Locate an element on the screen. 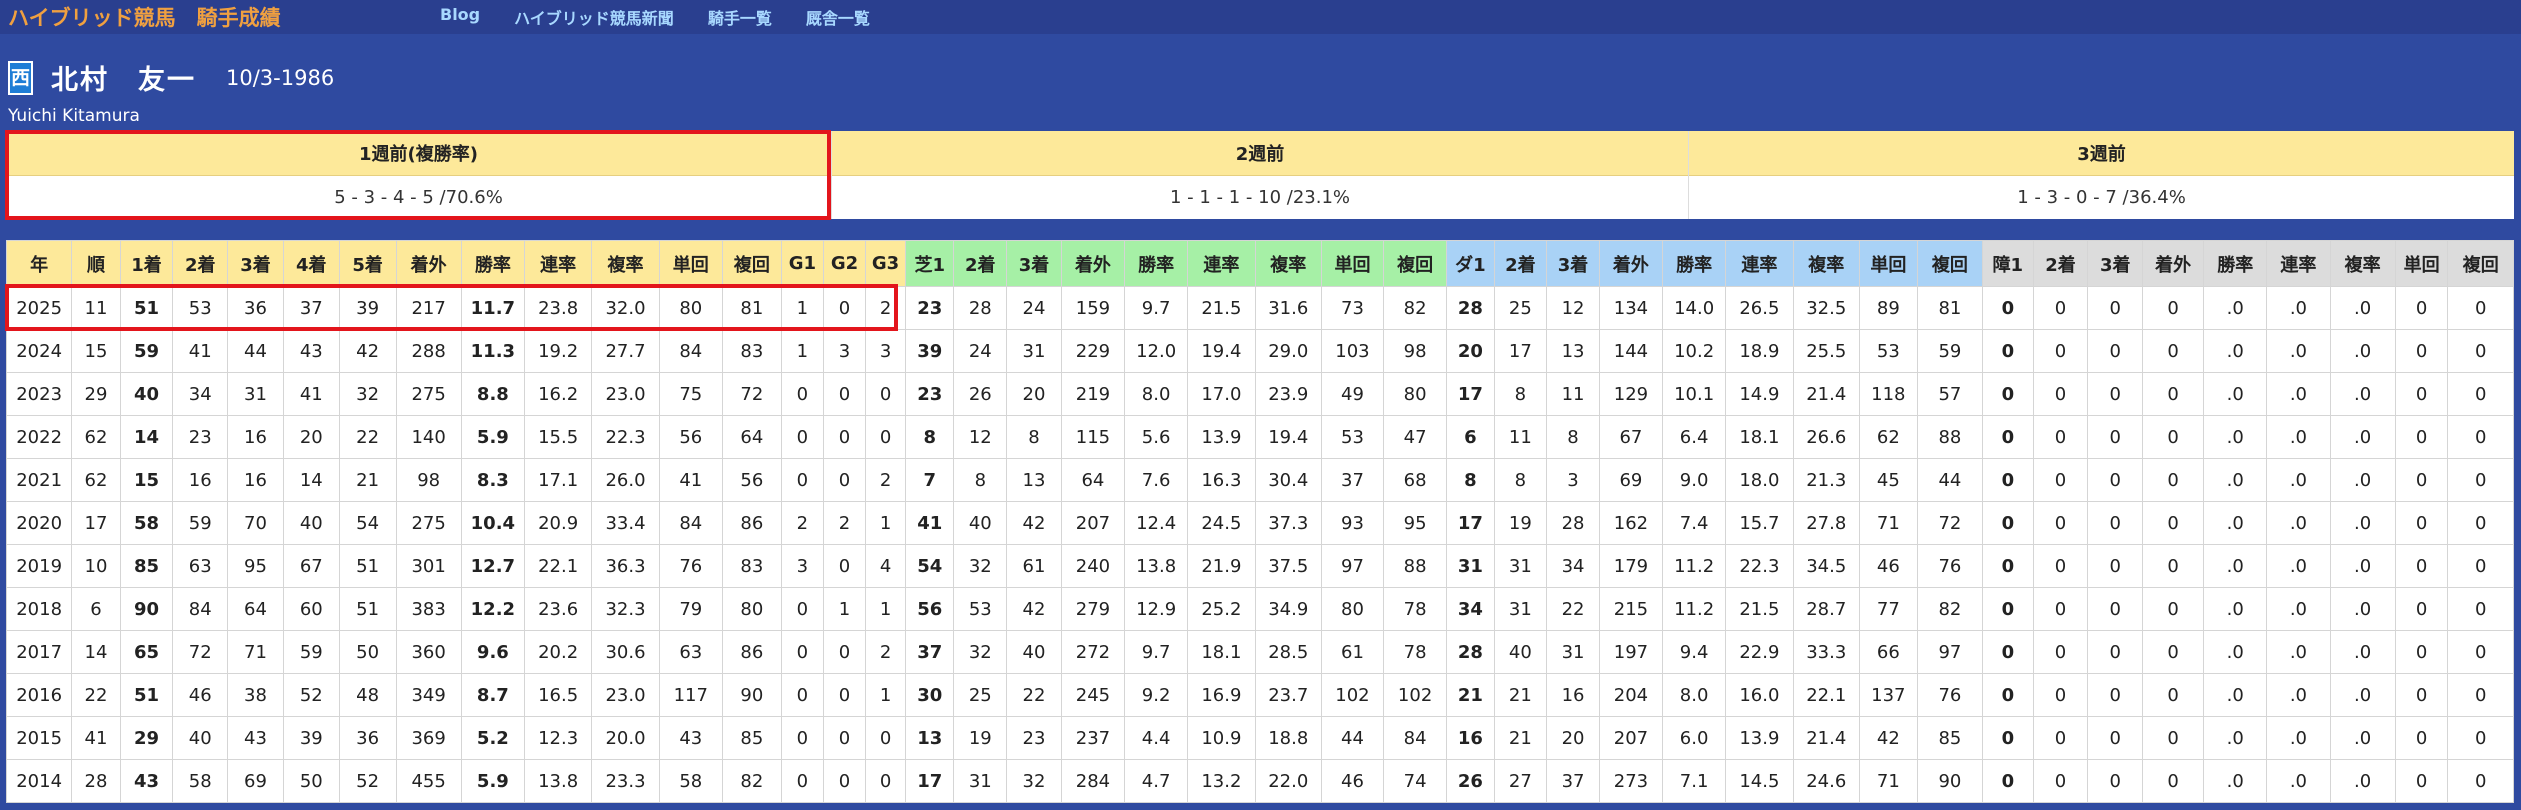 The width and height of the screenshot is (2521, 810). table-cell: 21 is located at coordinates (1520, 738).